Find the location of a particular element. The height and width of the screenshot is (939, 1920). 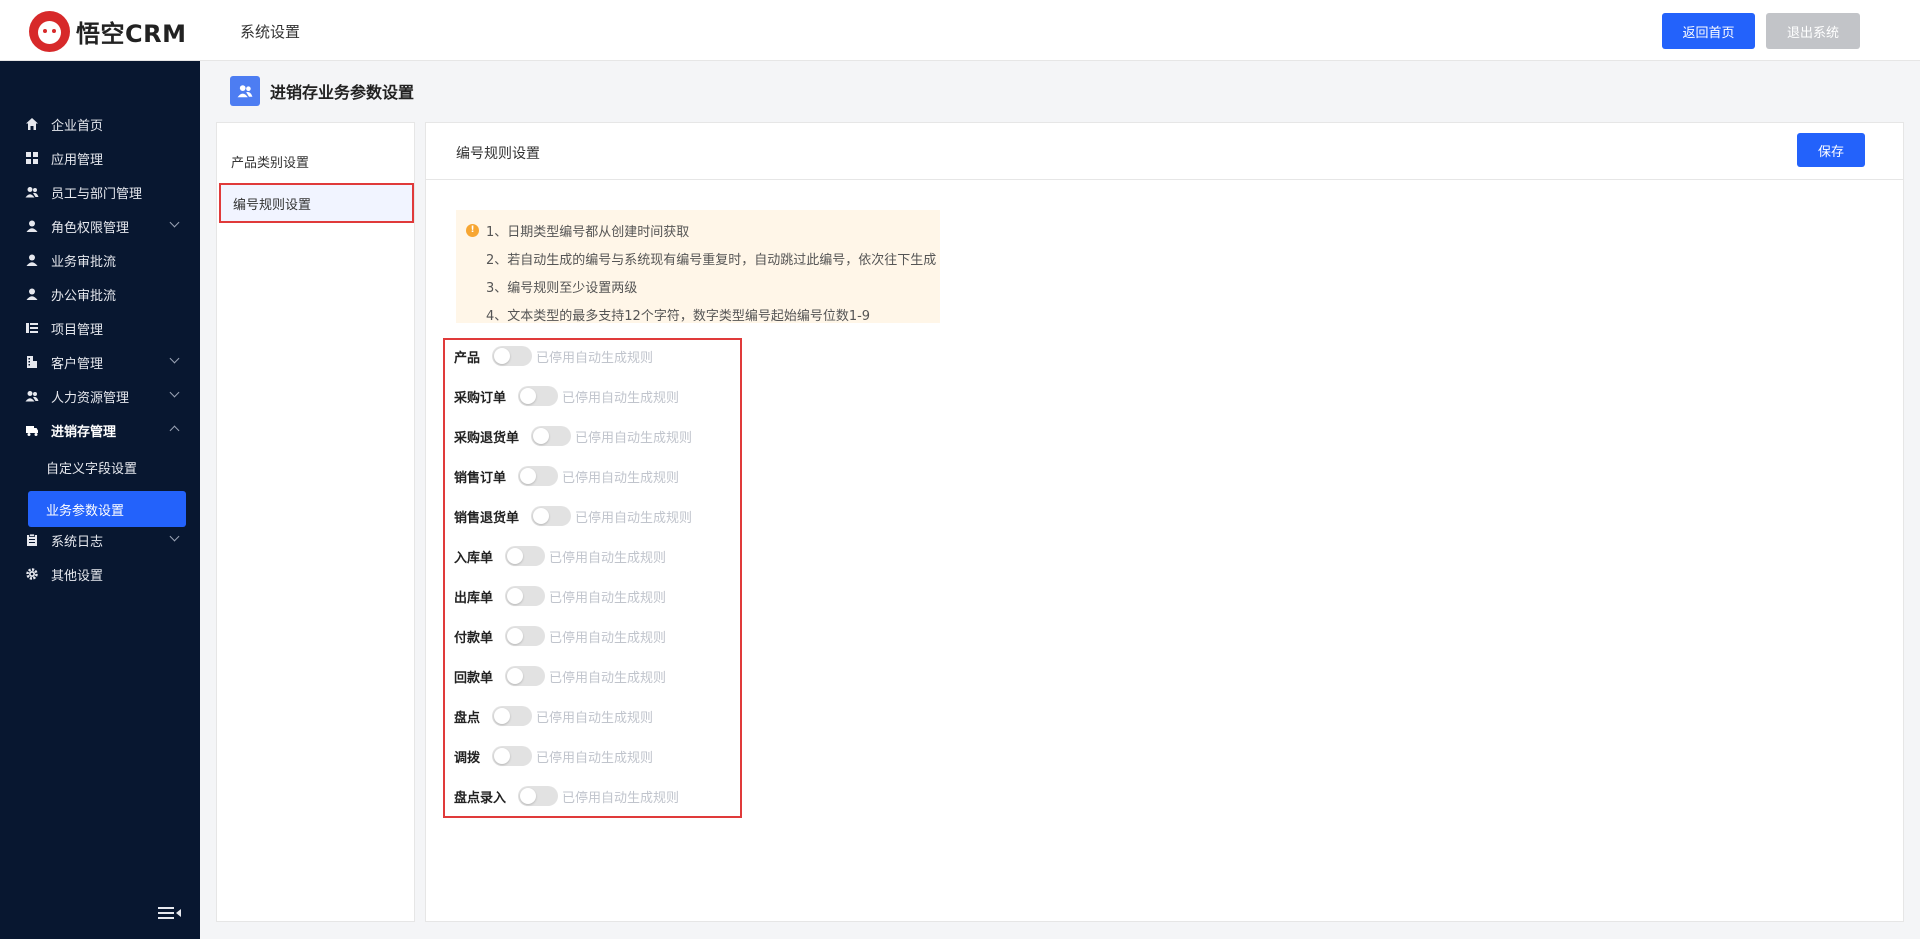

rule-label: 盘点 is located at coordinates (467, 718).